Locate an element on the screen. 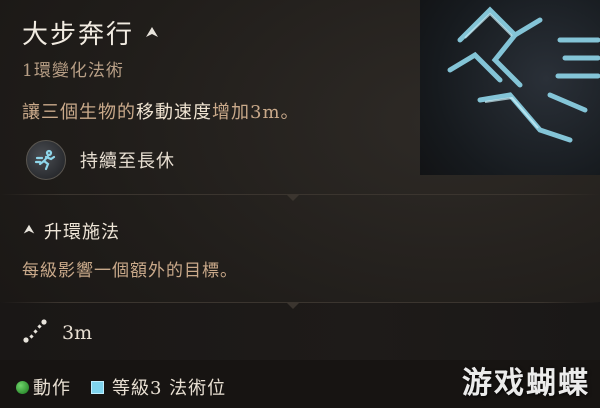 Image resolution: width=600 pixels, height=408 pixels. description-prefix: 讓三個生物的 is located at coordinates (79, 112).